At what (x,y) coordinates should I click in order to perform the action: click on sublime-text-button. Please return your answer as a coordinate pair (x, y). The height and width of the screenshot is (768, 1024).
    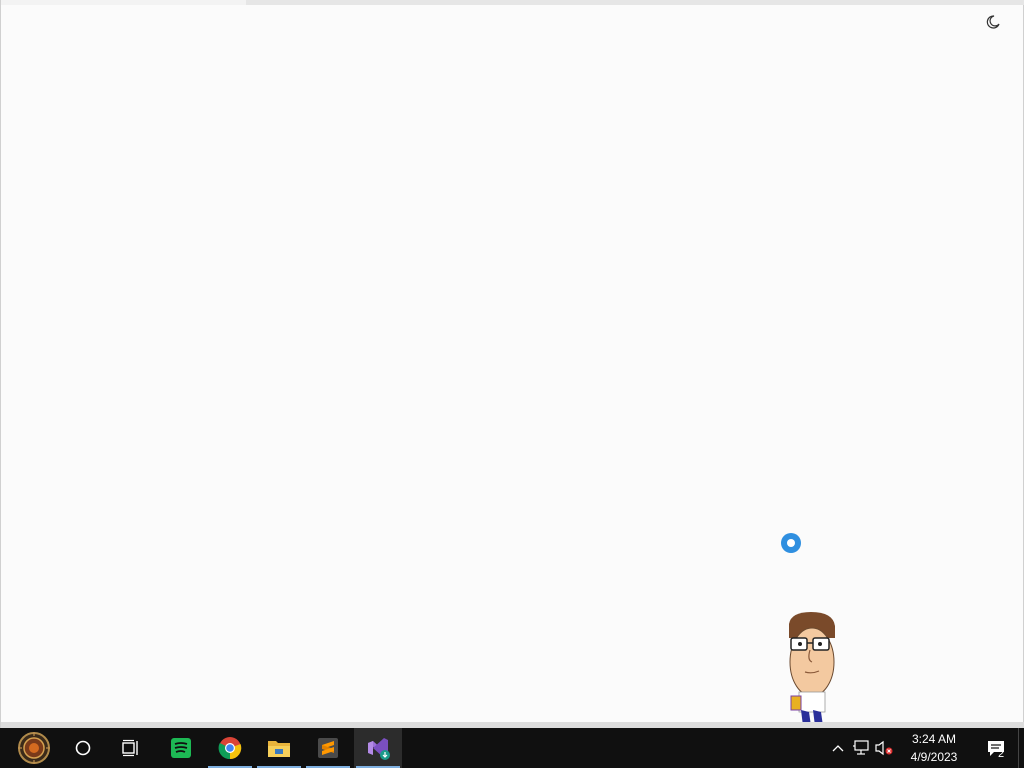
    Looking at the image, I should click on (328, 748).